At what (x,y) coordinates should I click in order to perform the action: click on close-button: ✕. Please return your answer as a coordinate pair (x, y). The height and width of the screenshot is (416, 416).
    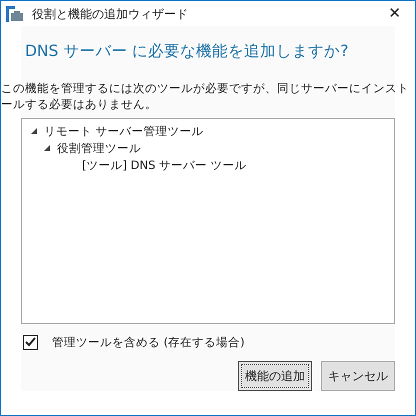
    Looking at the image, I should click on (394, 13).